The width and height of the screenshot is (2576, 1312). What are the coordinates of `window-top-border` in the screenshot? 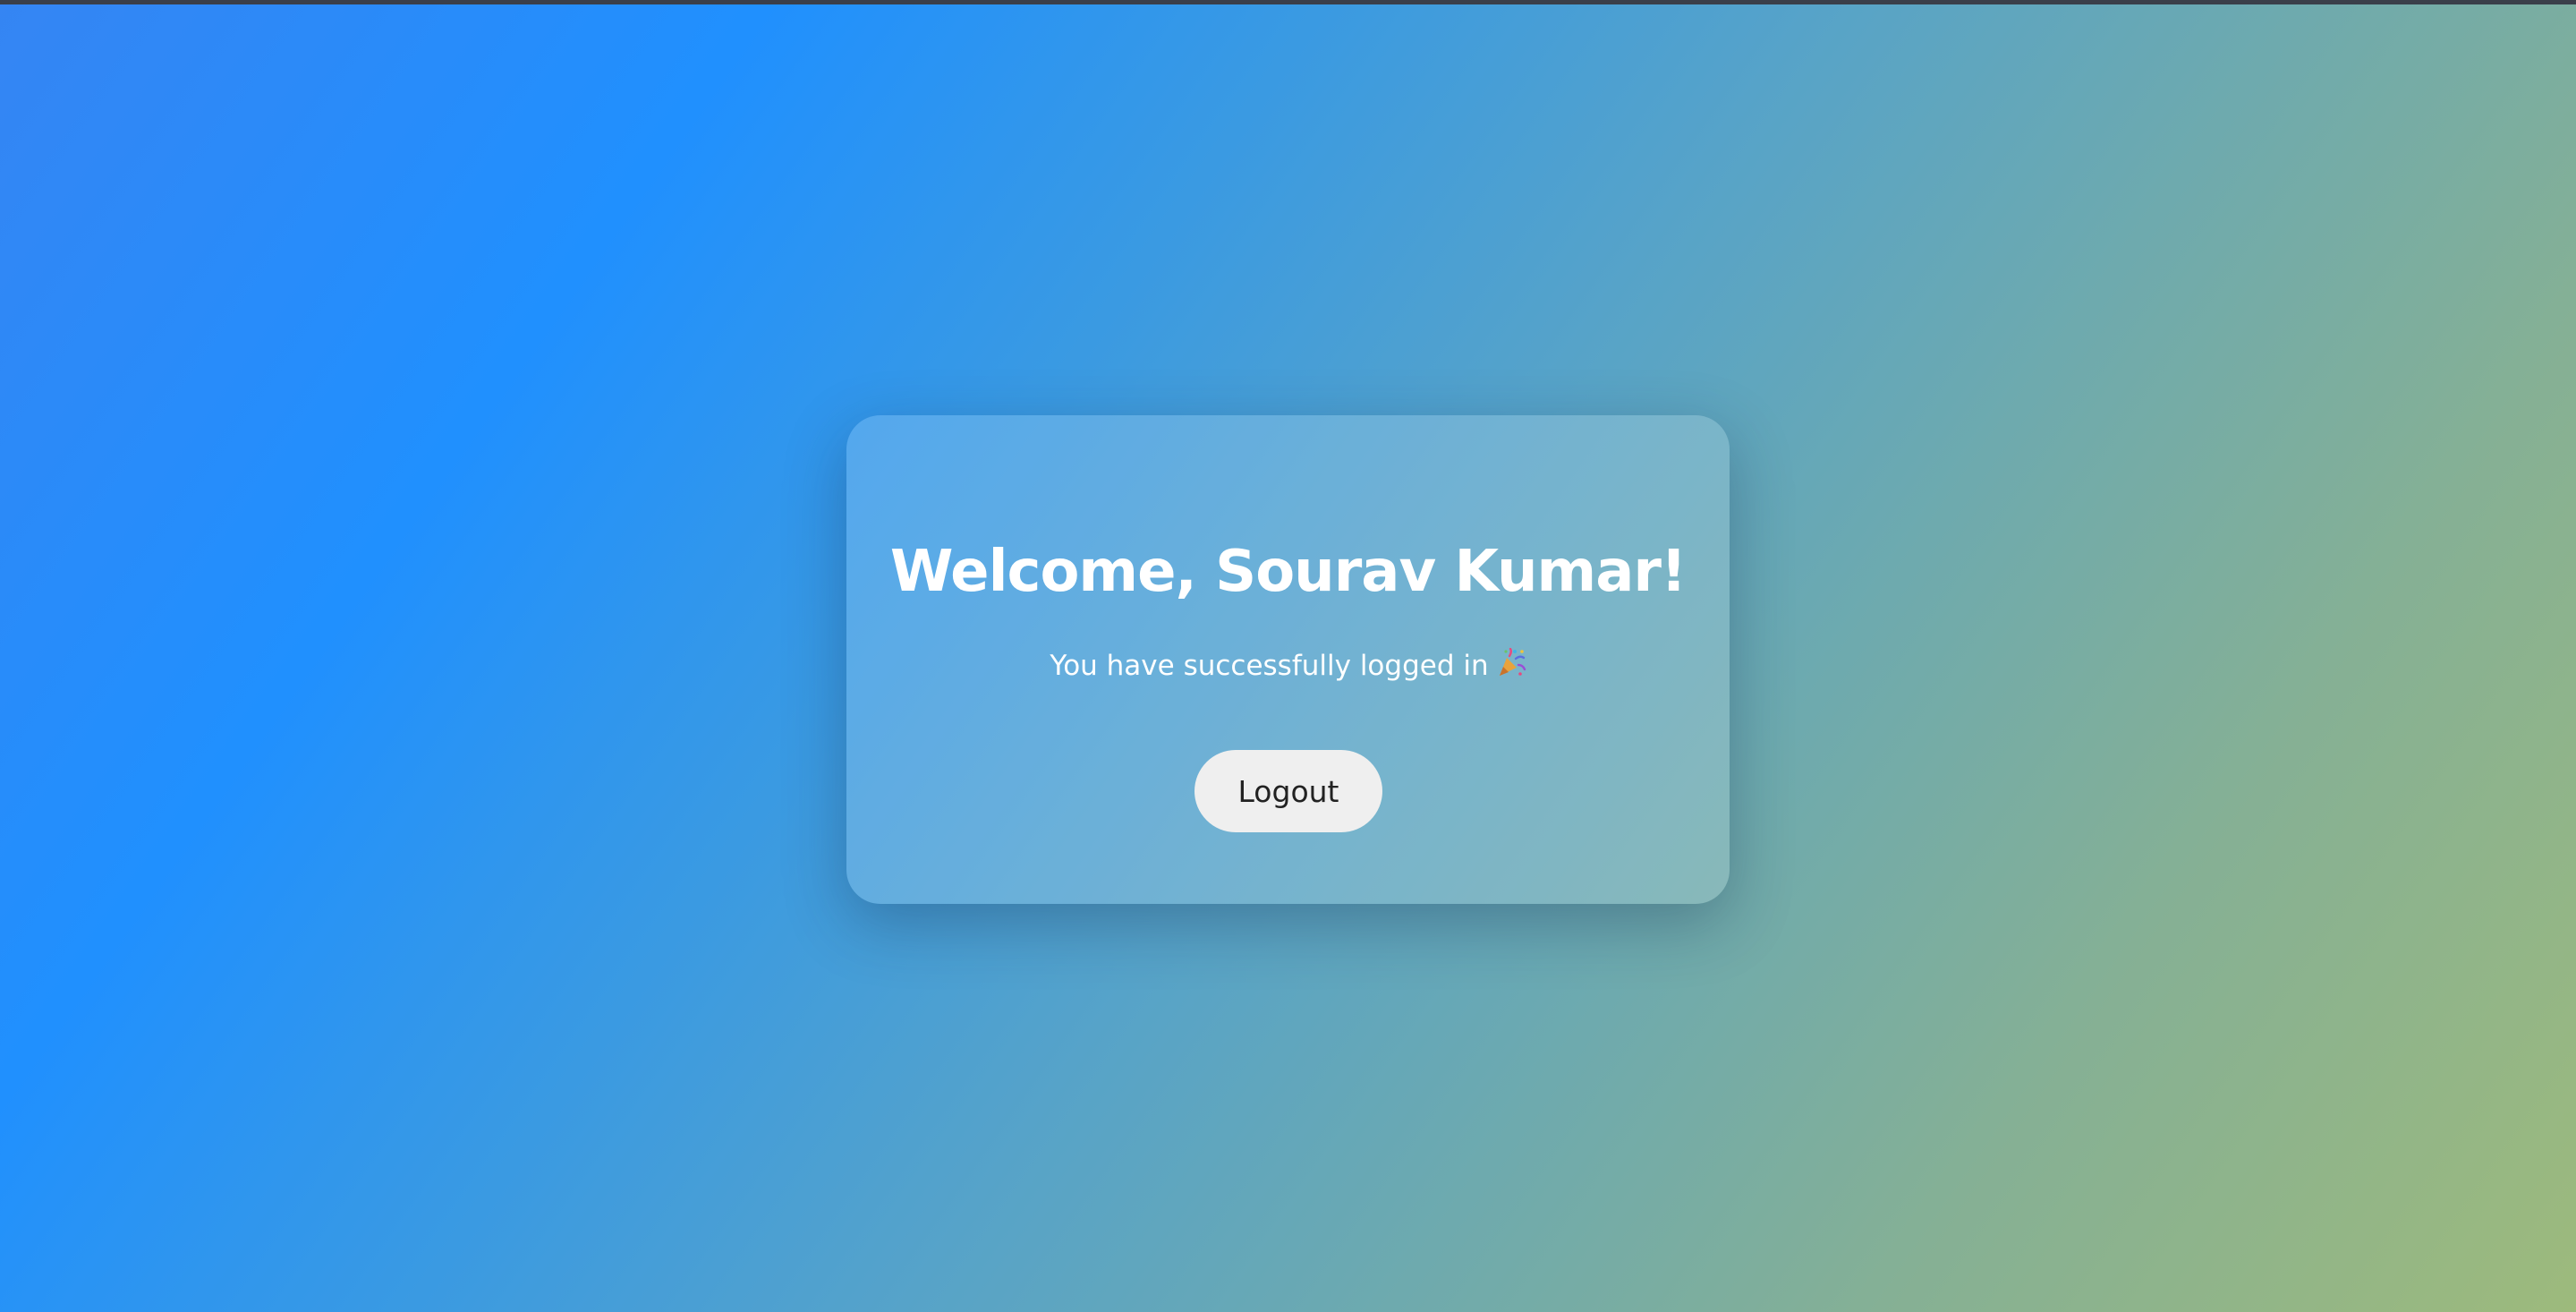 It's located at (1288, 2).